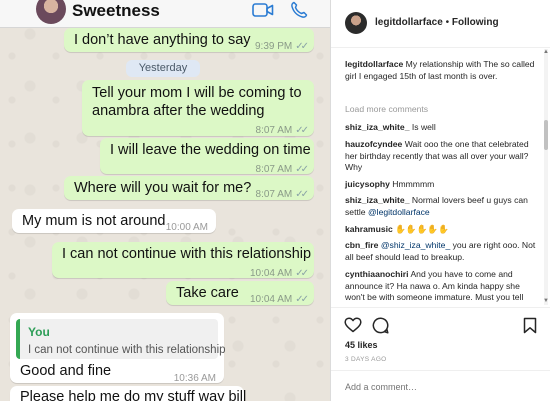 The image size is (550, 401). Describe the element at coordinates (178, 111) in the screenshot. I see `message-text-line2: anambra after the wedding` at that location.